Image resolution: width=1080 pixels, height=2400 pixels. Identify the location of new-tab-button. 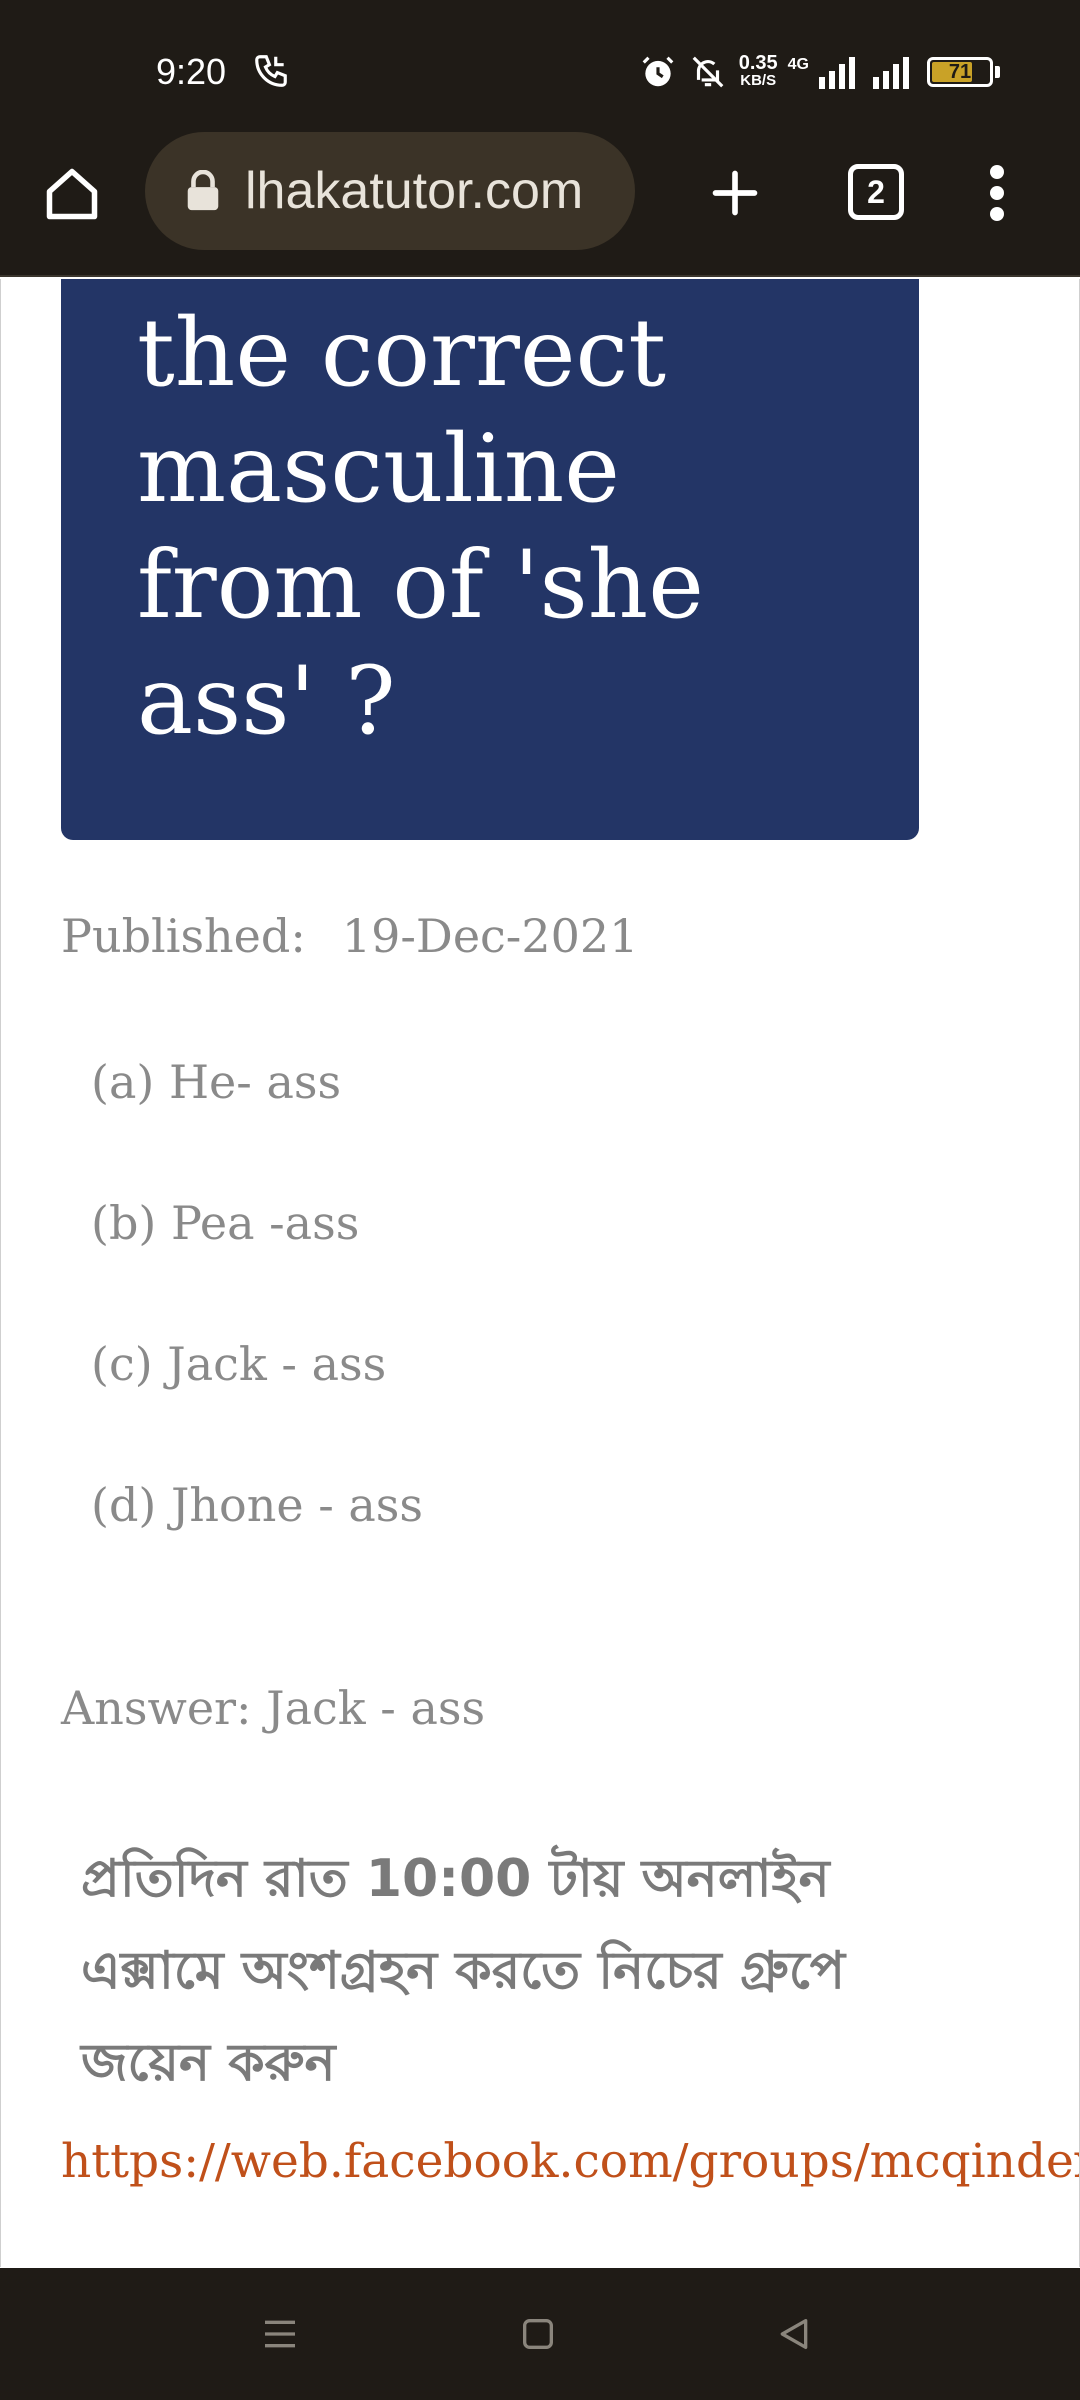
(735, 193).